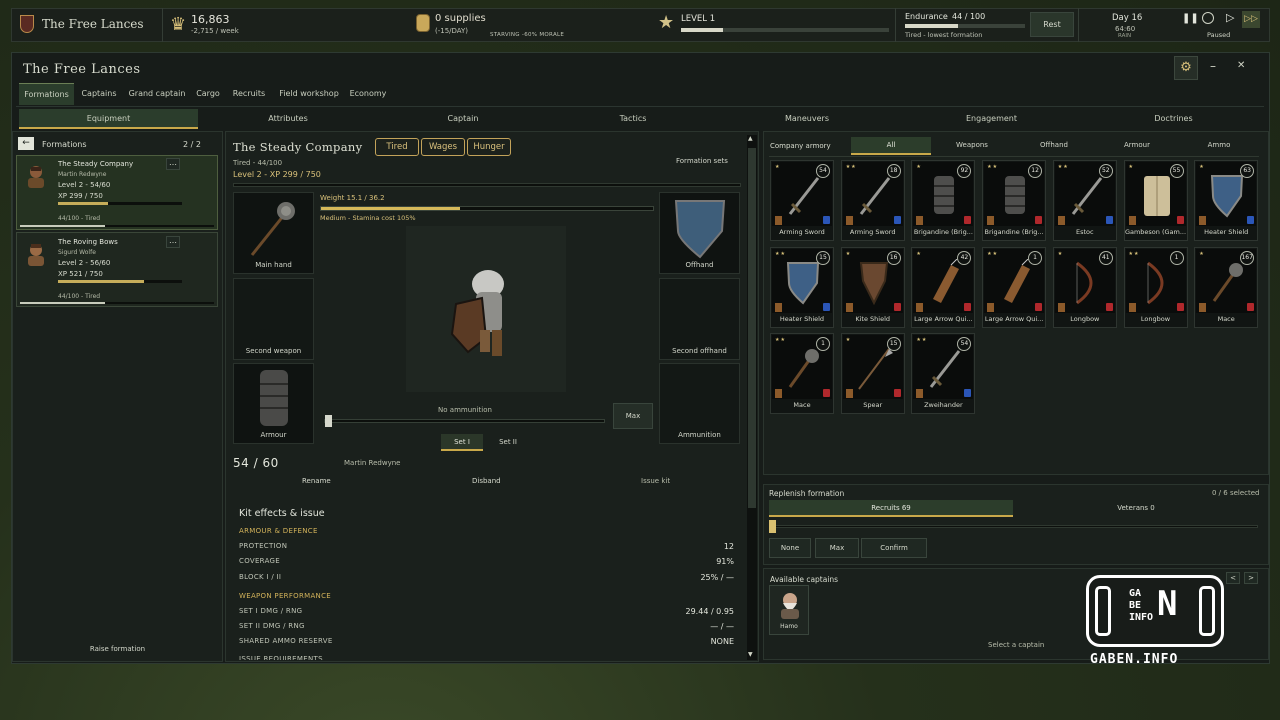 Image resolution: width=1280 pixels, height=720 pixels. I want to click on ammo-max-button: Max, so click(633, 416).